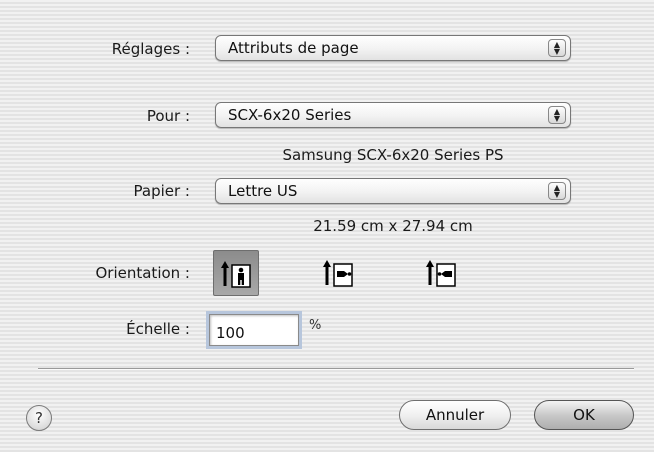  I want to click on landscape-right-orientation-icon, so click(441, 273).